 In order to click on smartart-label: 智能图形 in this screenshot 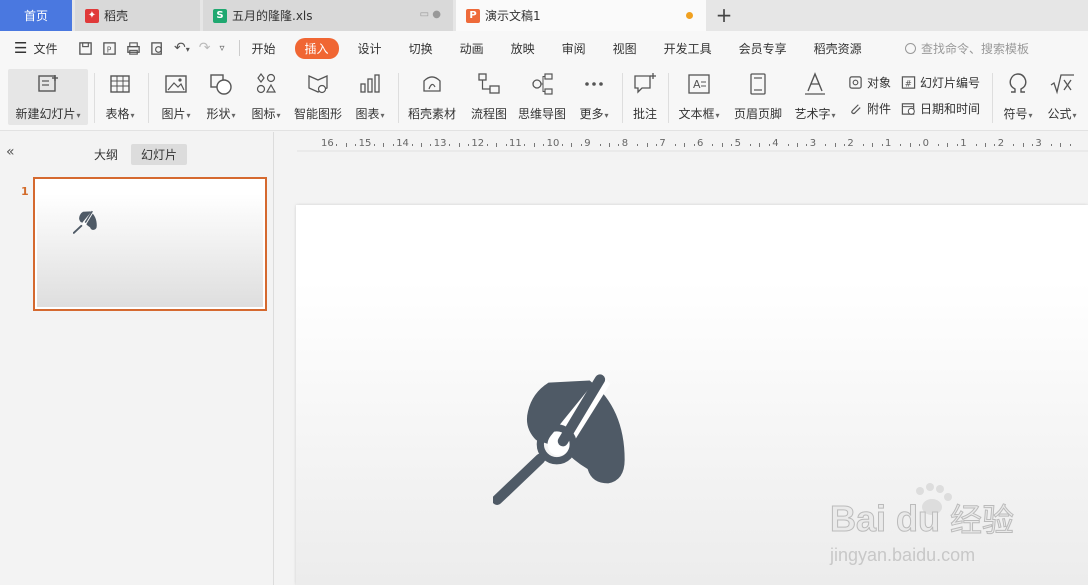, I will do `click(317, 114)`.